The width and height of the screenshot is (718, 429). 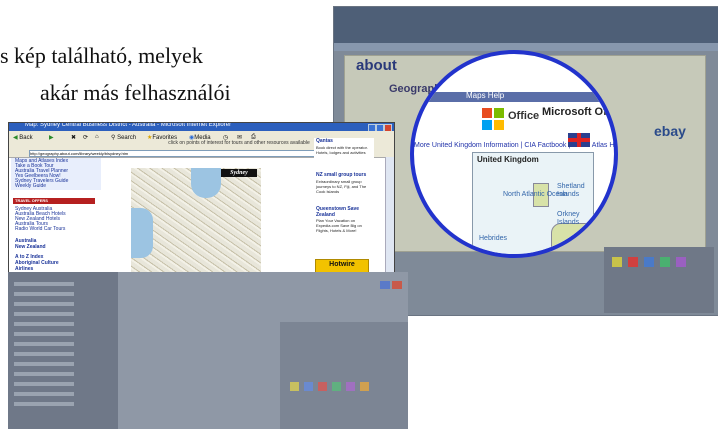 What do you see at coordinates (548, 119) in the screenshot?
I see `office-ad: Office Microsoft Office System` at bounding box center [548, 119].